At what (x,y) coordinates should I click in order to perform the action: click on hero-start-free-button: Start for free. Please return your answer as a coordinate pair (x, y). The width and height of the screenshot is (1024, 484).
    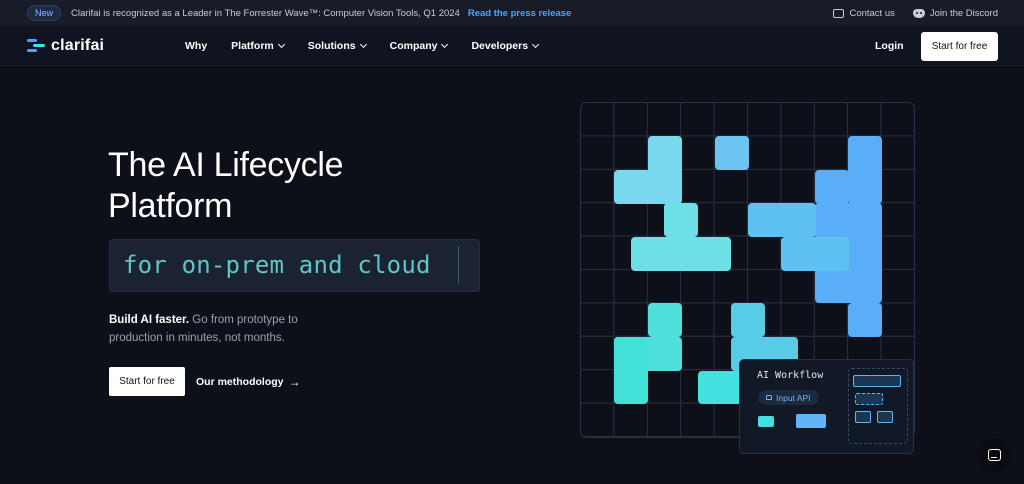
    Looking at the image, I should click on (147, 381).